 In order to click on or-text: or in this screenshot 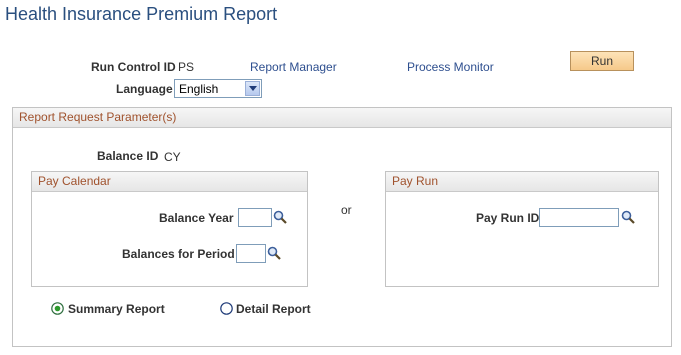, I will do `click(346, 210)`.